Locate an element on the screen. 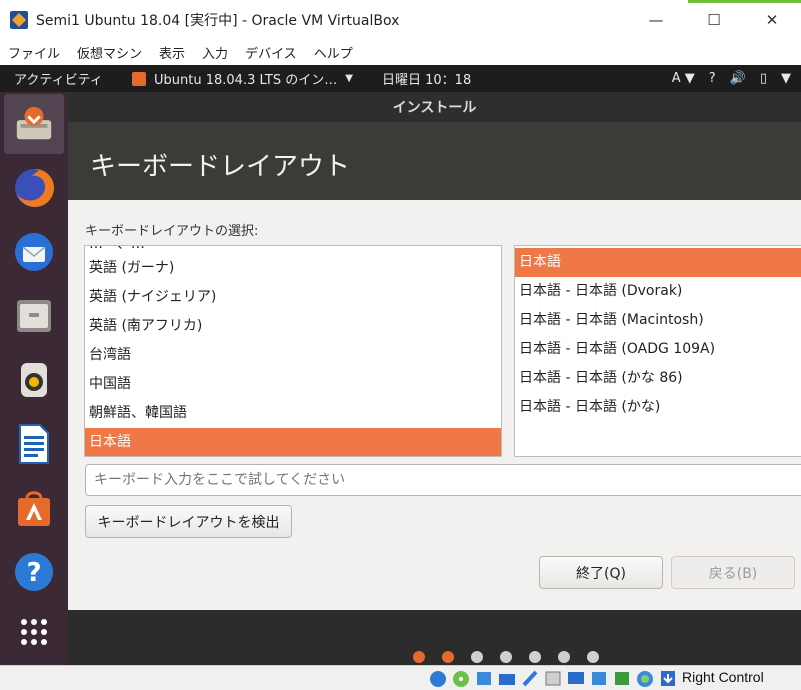 The height and width of the screenshot is (690, 801). ubuntu-dock: ? is located at coordinates (34, 378).